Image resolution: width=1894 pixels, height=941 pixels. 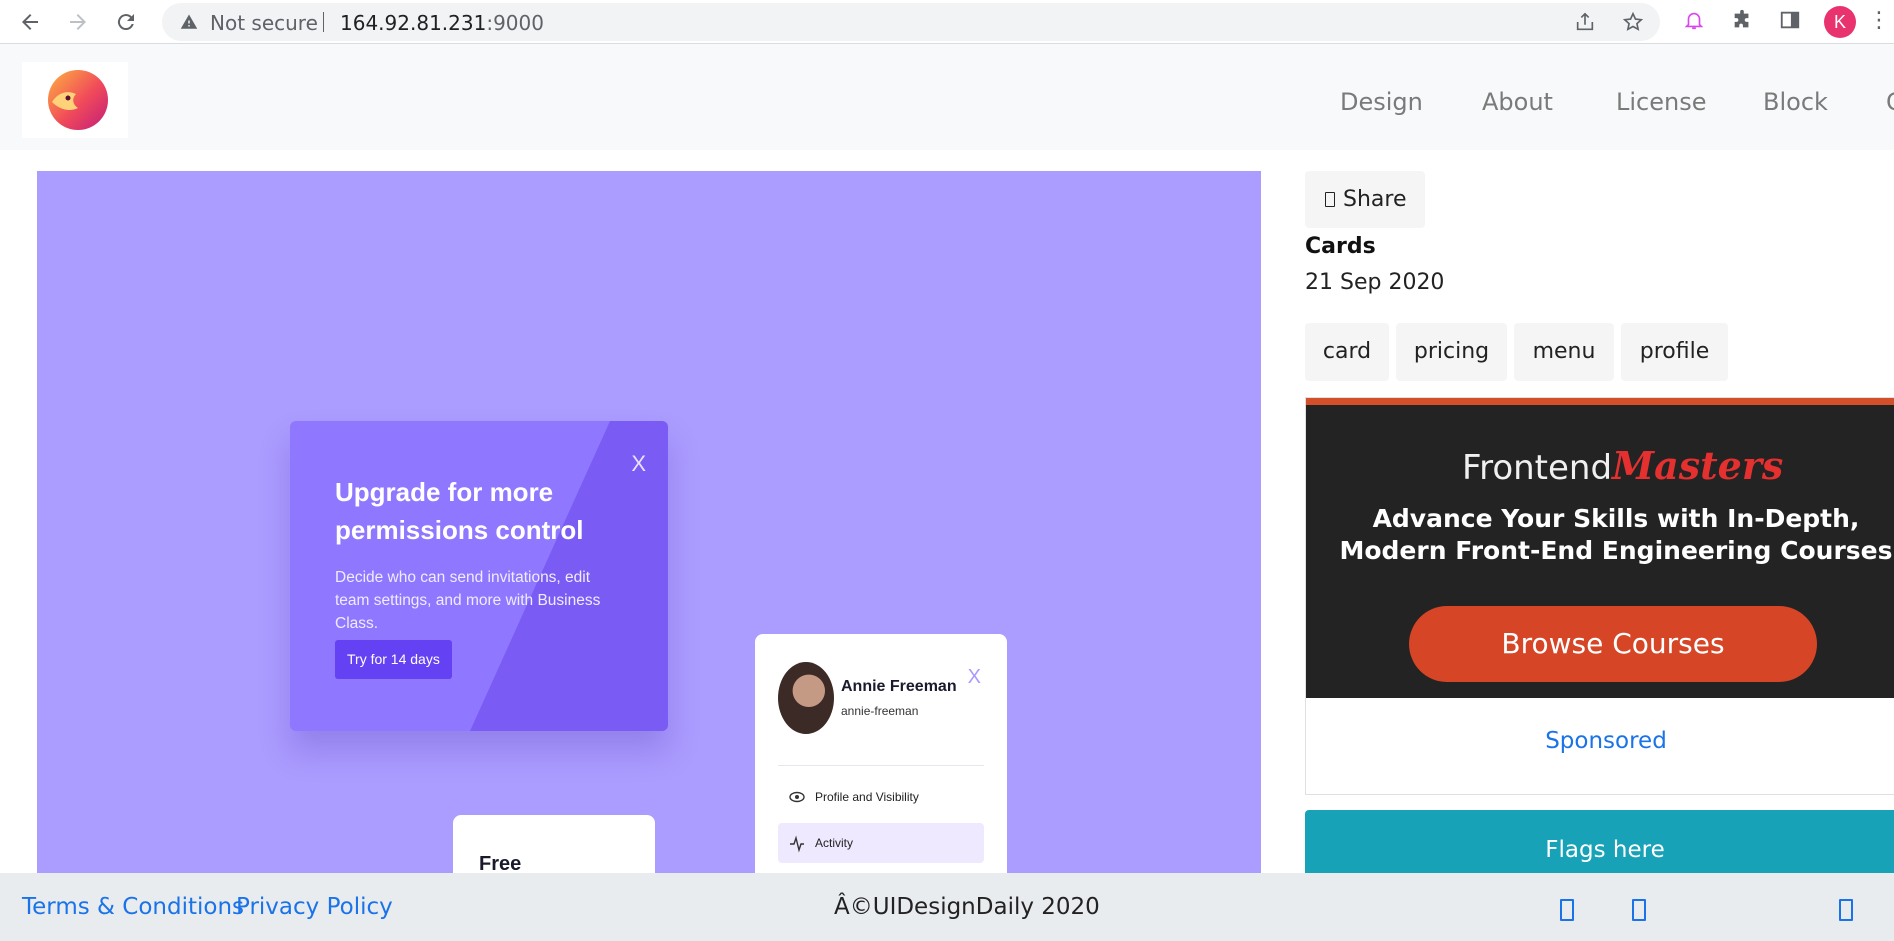 What do you see at coordinates (515, 23) in the screenshot?
I see `url-port: :9000` at bounding box center [515, 23].